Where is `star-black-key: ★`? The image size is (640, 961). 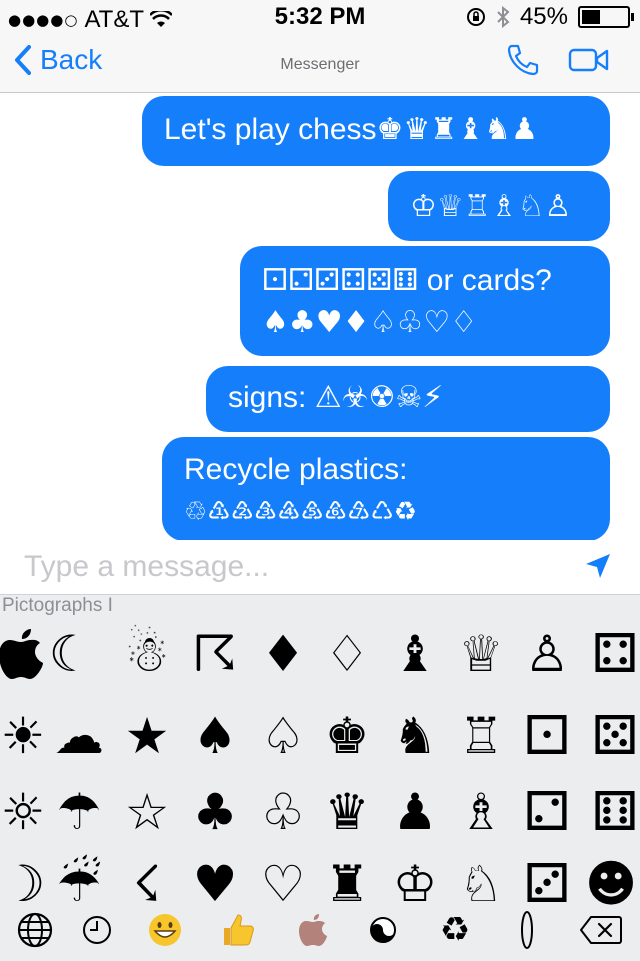
star-black-key: ★ is located at coordinates (147, 736).